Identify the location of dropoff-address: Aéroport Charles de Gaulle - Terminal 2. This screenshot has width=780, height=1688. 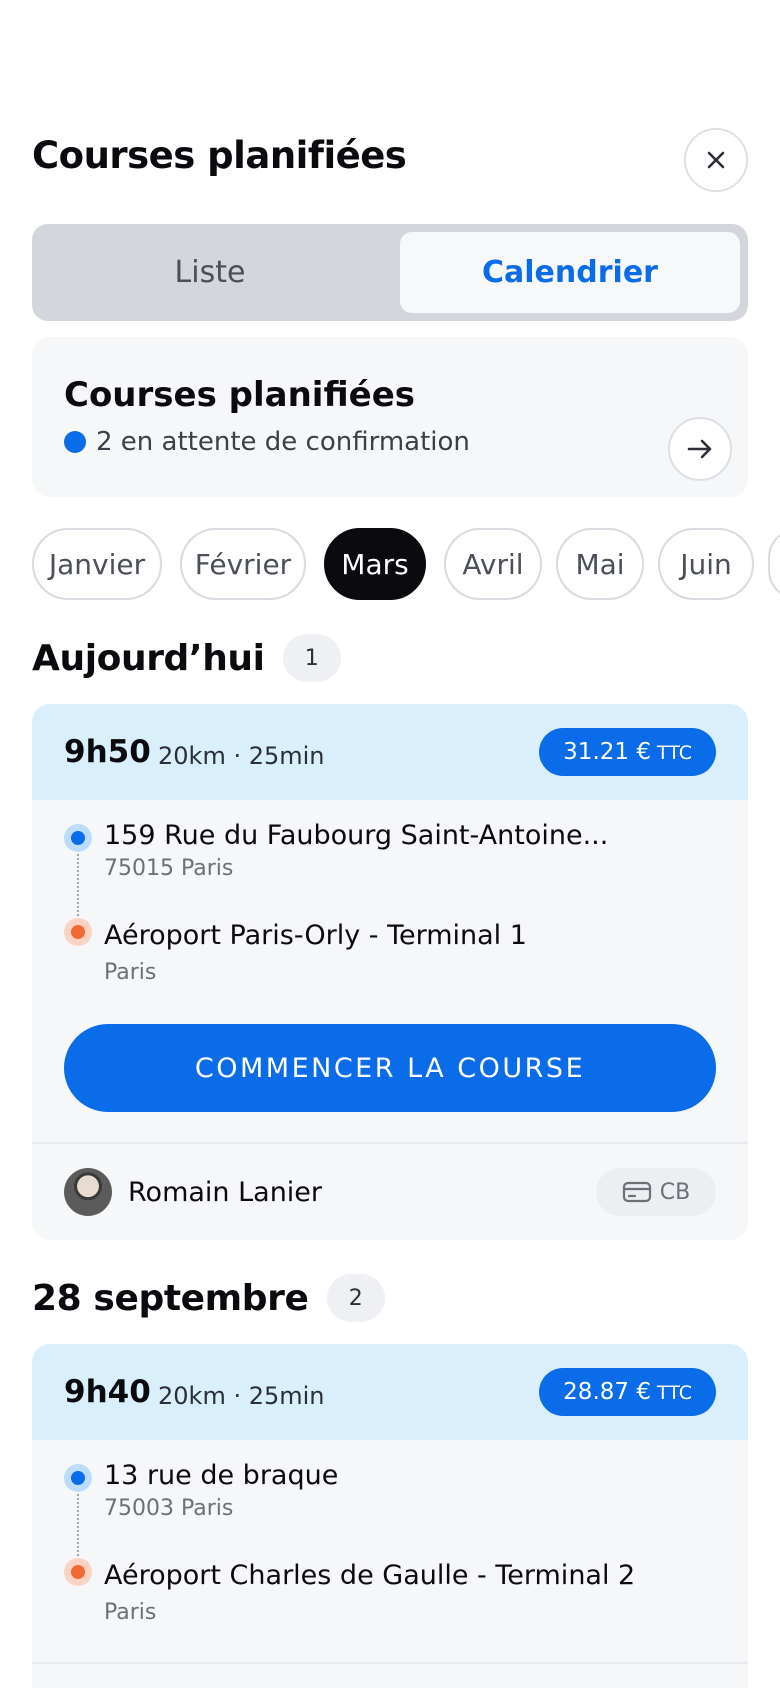
(370, 1575).